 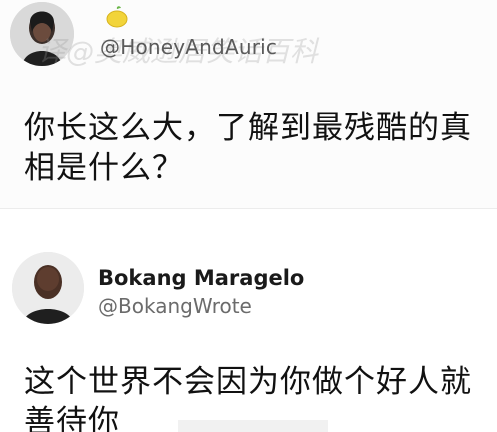 What do you see at coordinates (253, 426) in the screenshot?
I see `watermark-fragment` at bounding box center [253, 426].